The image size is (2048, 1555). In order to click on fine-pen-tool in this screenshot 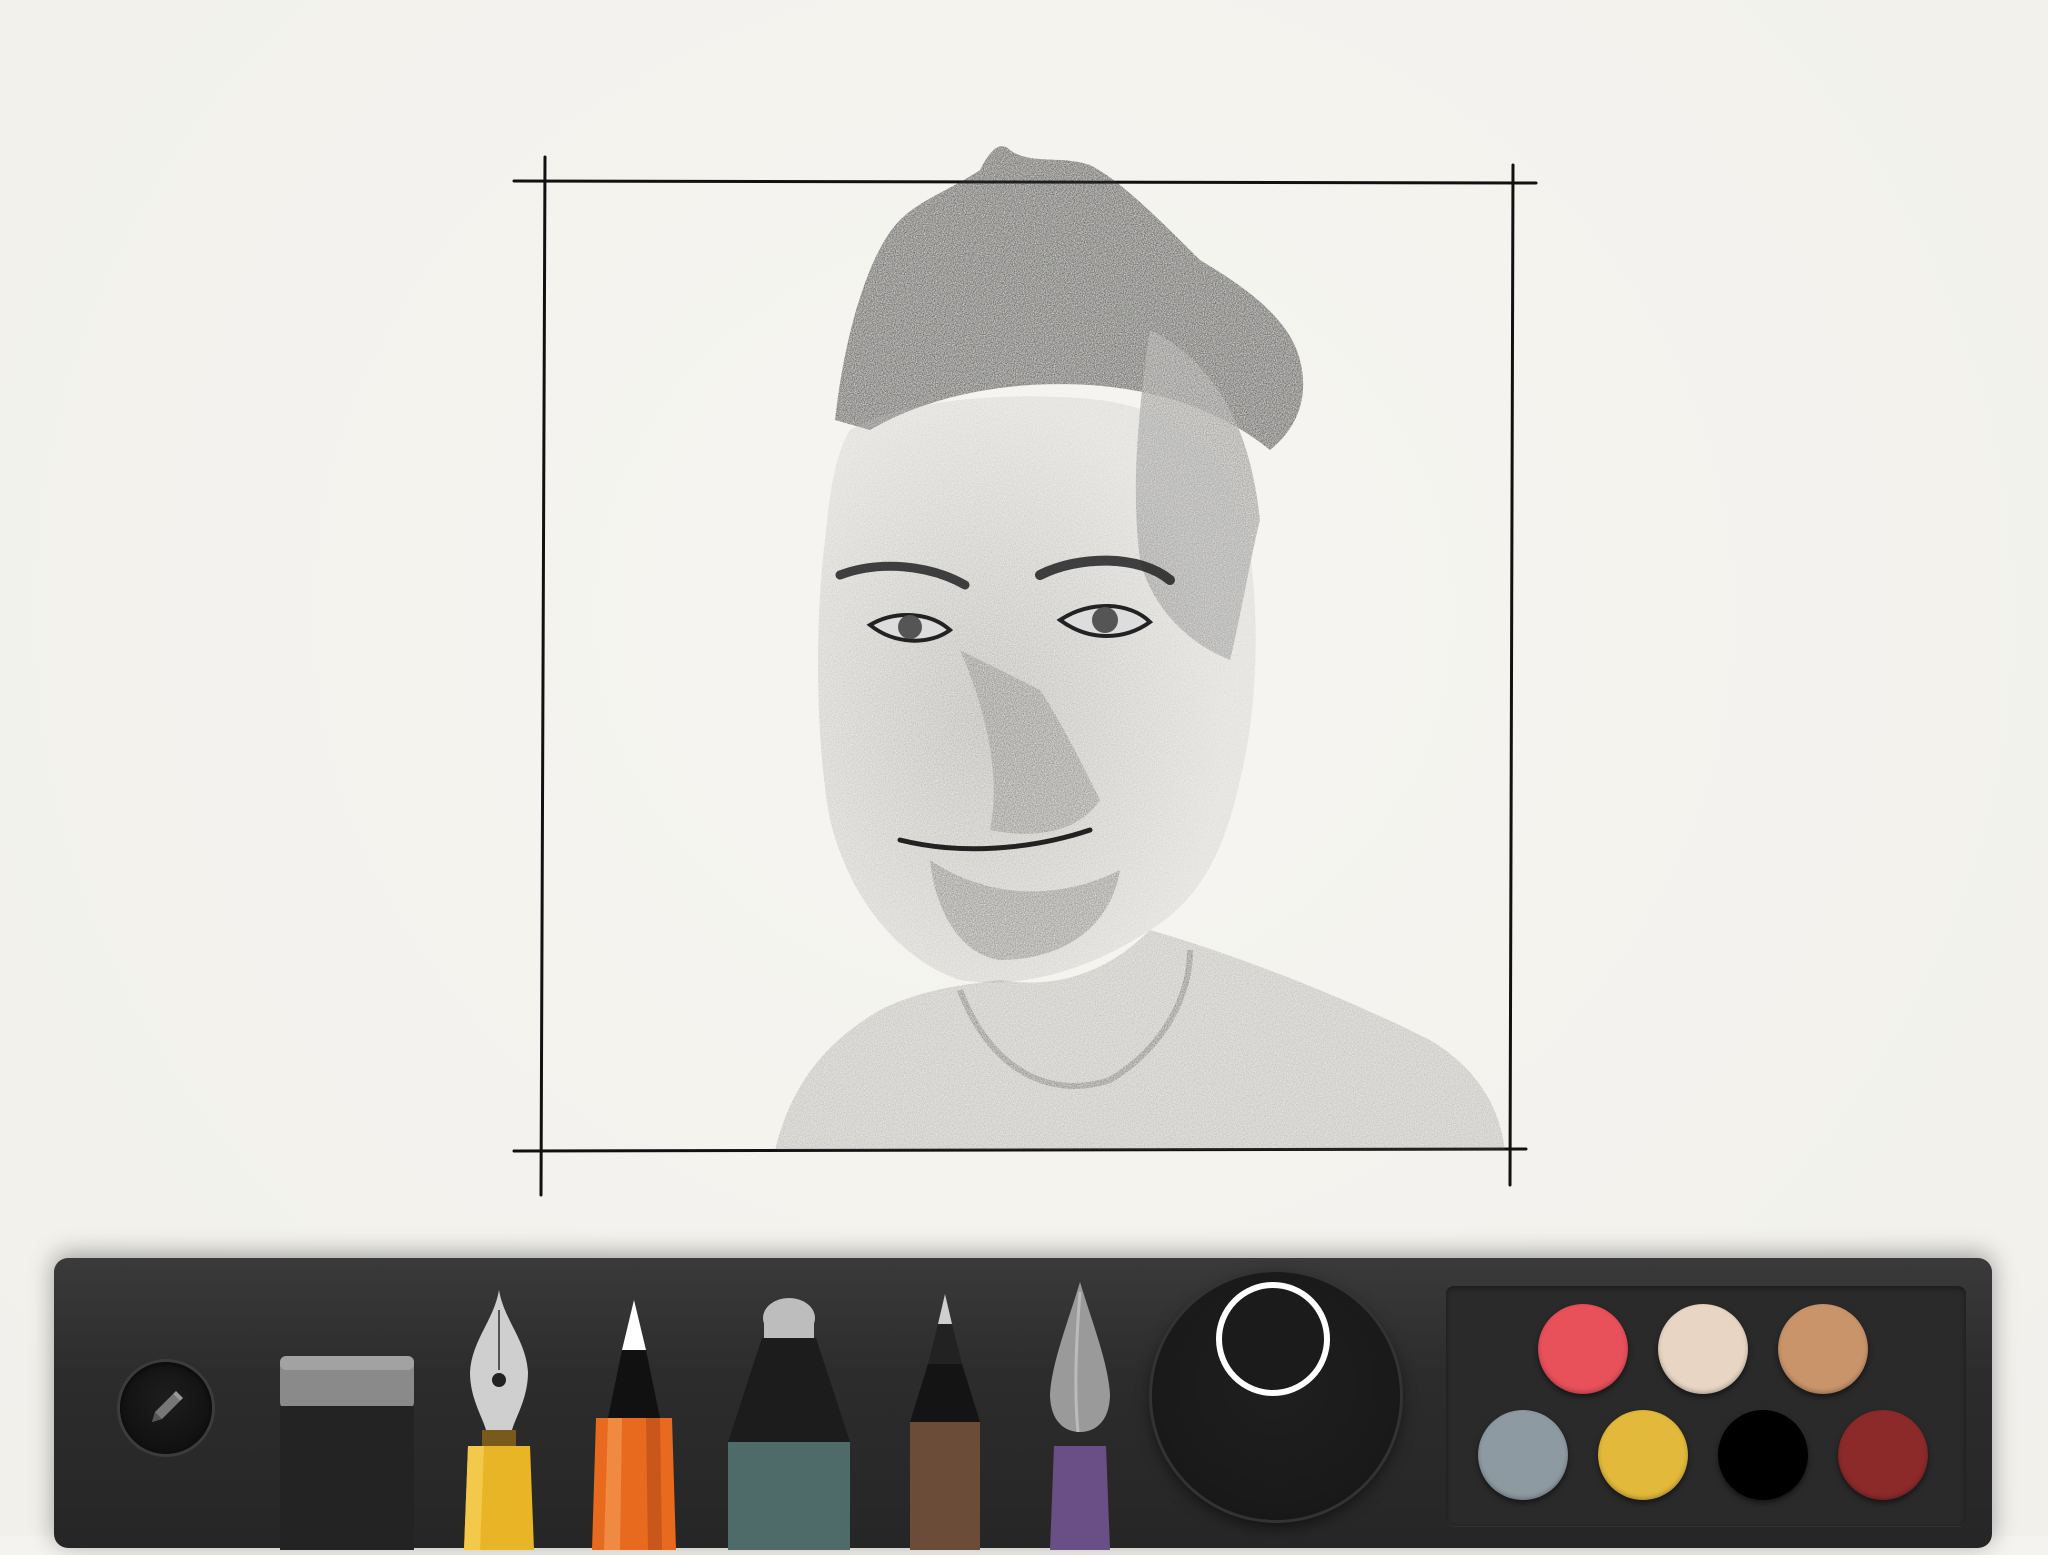, I will do `click(945, 1422)`.